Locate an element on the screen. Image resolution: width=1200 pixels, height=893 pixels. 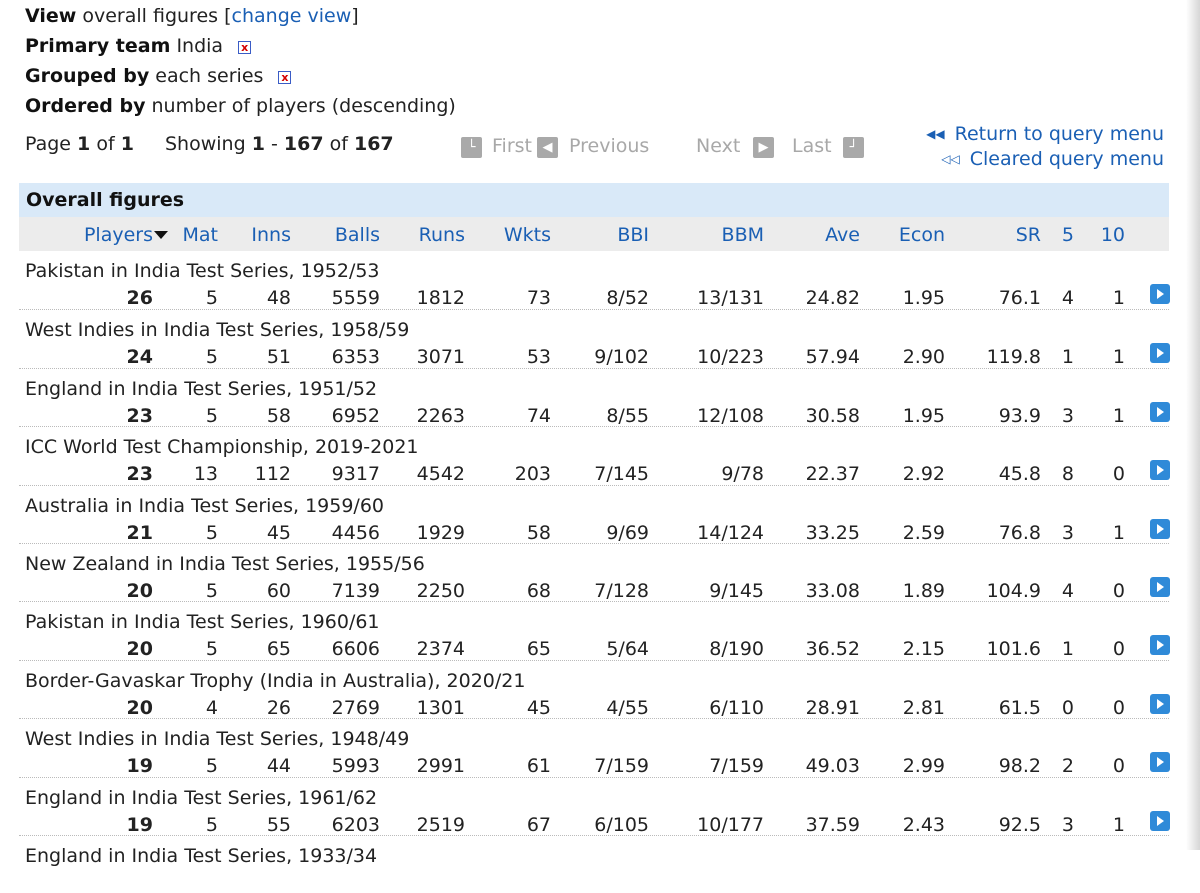
showing-from: 1 is located at coordinates (258, 144).